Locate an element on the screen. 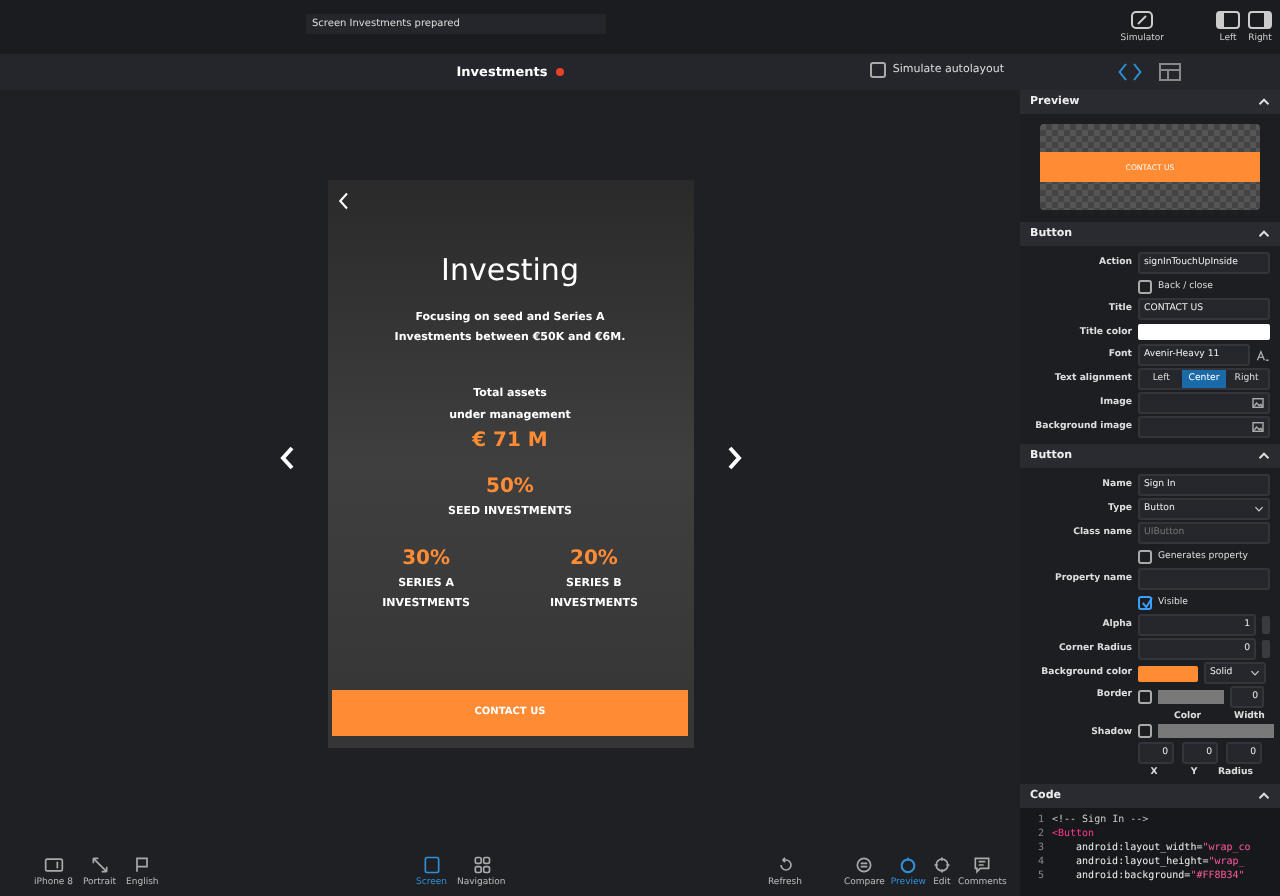 This screenshot has height=896, width=1280. assets-amount: € 71 M is located at coordinates (510, 441).